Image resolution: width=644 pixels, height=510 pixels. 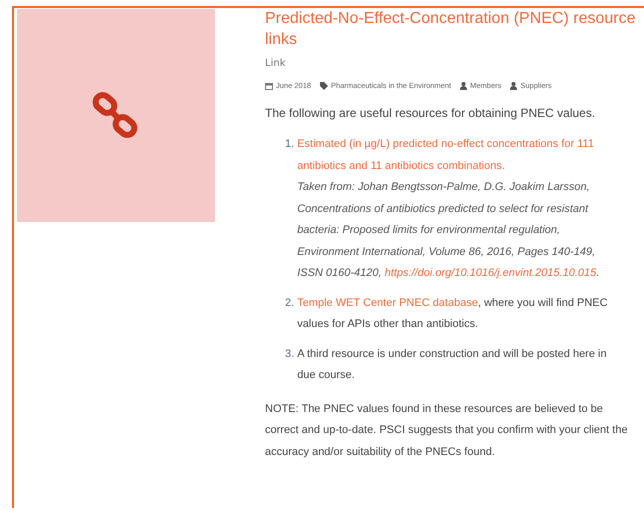 I want to click on citation-text: Taken from: Johan Bengtsson-Palme, D.G. Joakim Larsson, Concentrations of antibiotics predicted to select for resistant bacteria: Proposed limits for environmental regulation, Environment International, Volume 86, 2016, Pages 140-149, ISSN 0160-4120, https://doi.org/10.1016/j.envint.2015.10.015., so click(x=448, y=230).